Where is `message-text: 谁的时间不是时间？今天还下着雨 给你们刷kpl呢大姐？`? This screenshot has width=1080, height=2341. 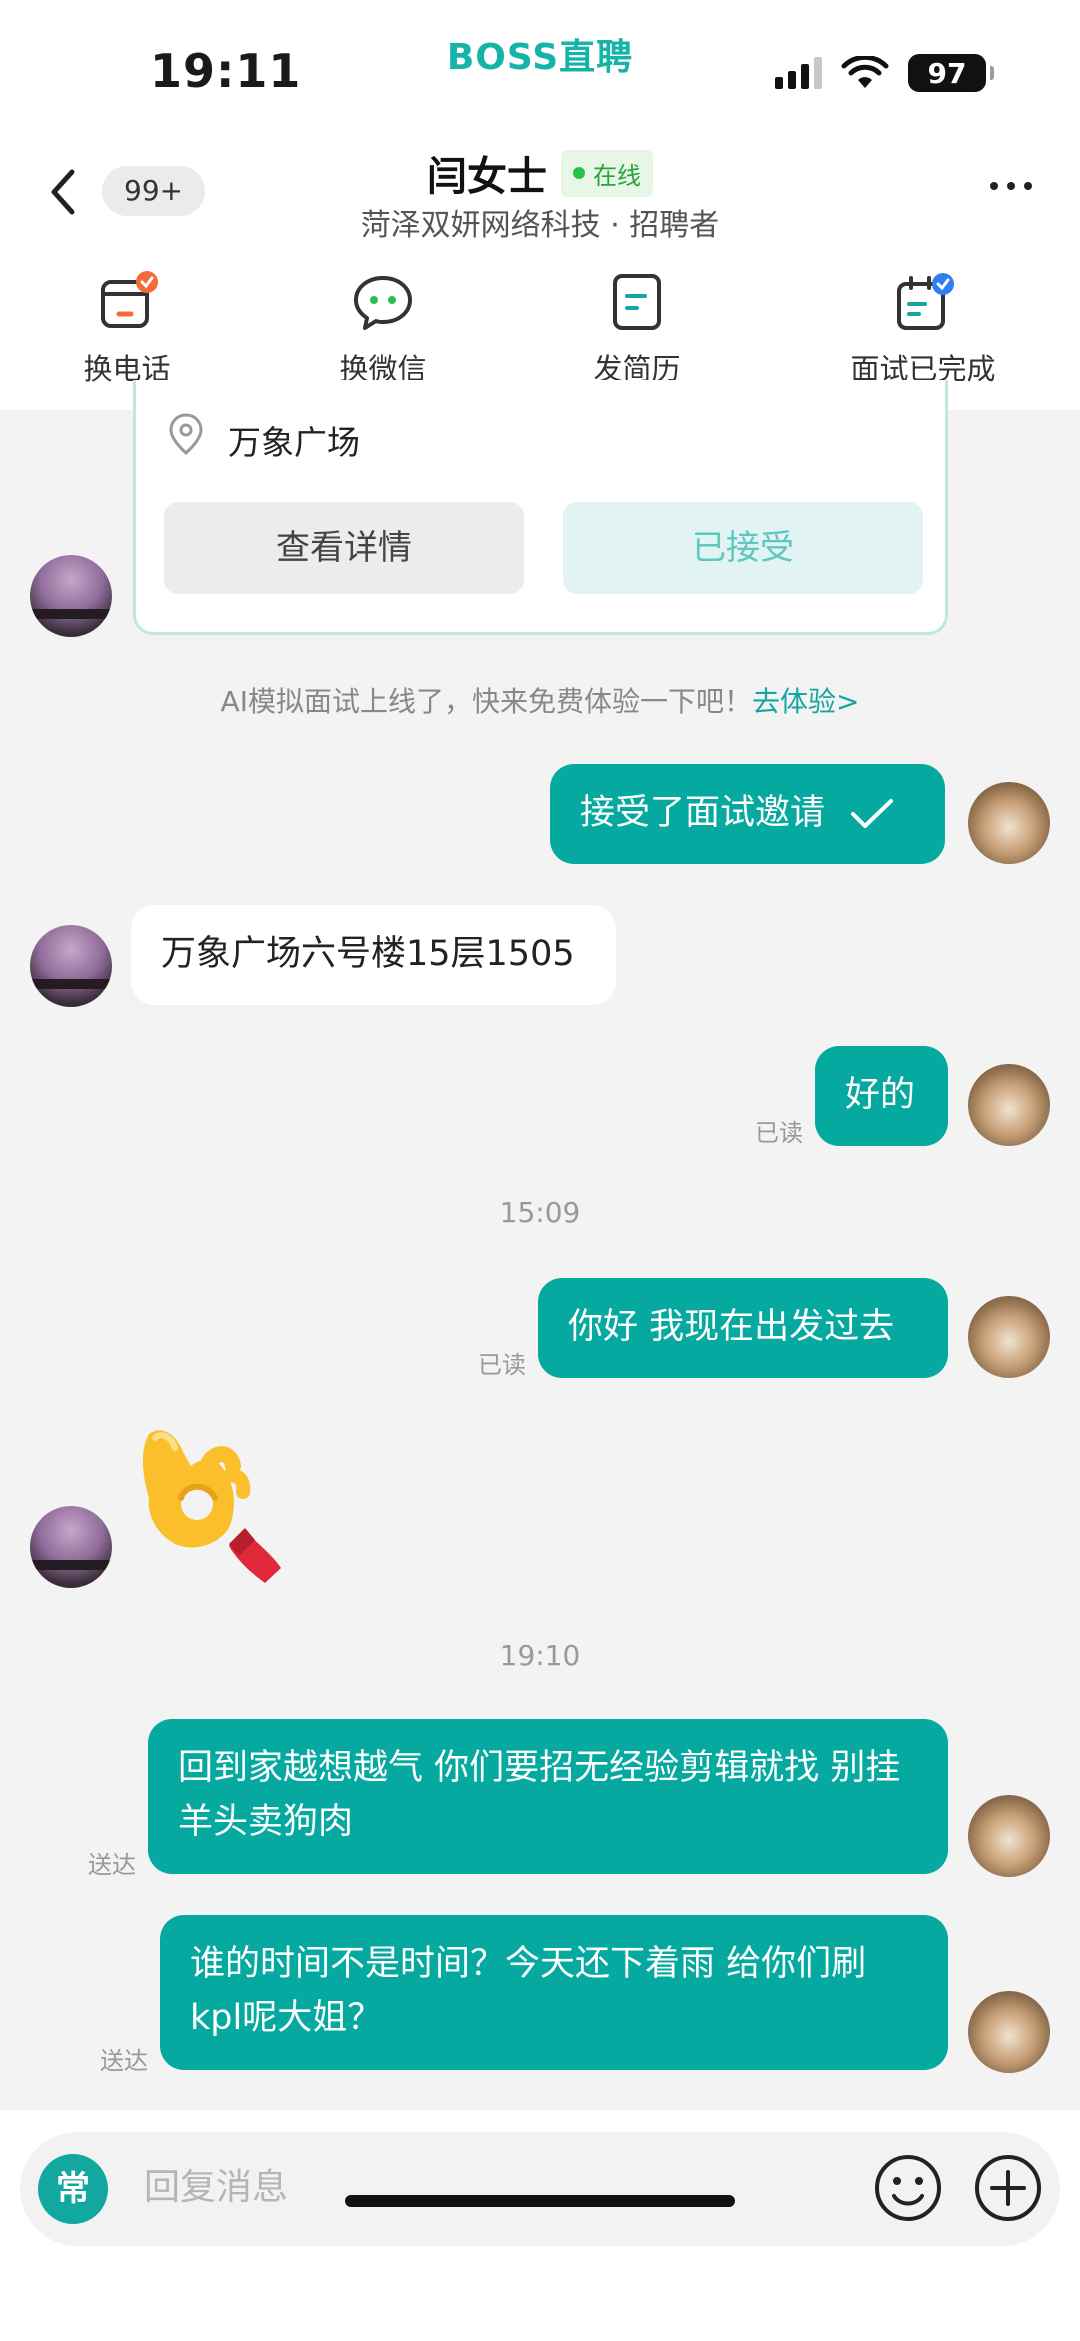
message-text: 谁的时间不是时间？今天还下着雨 给你们刷kpl呢大姐？ is located at coordinates (528, 1991).